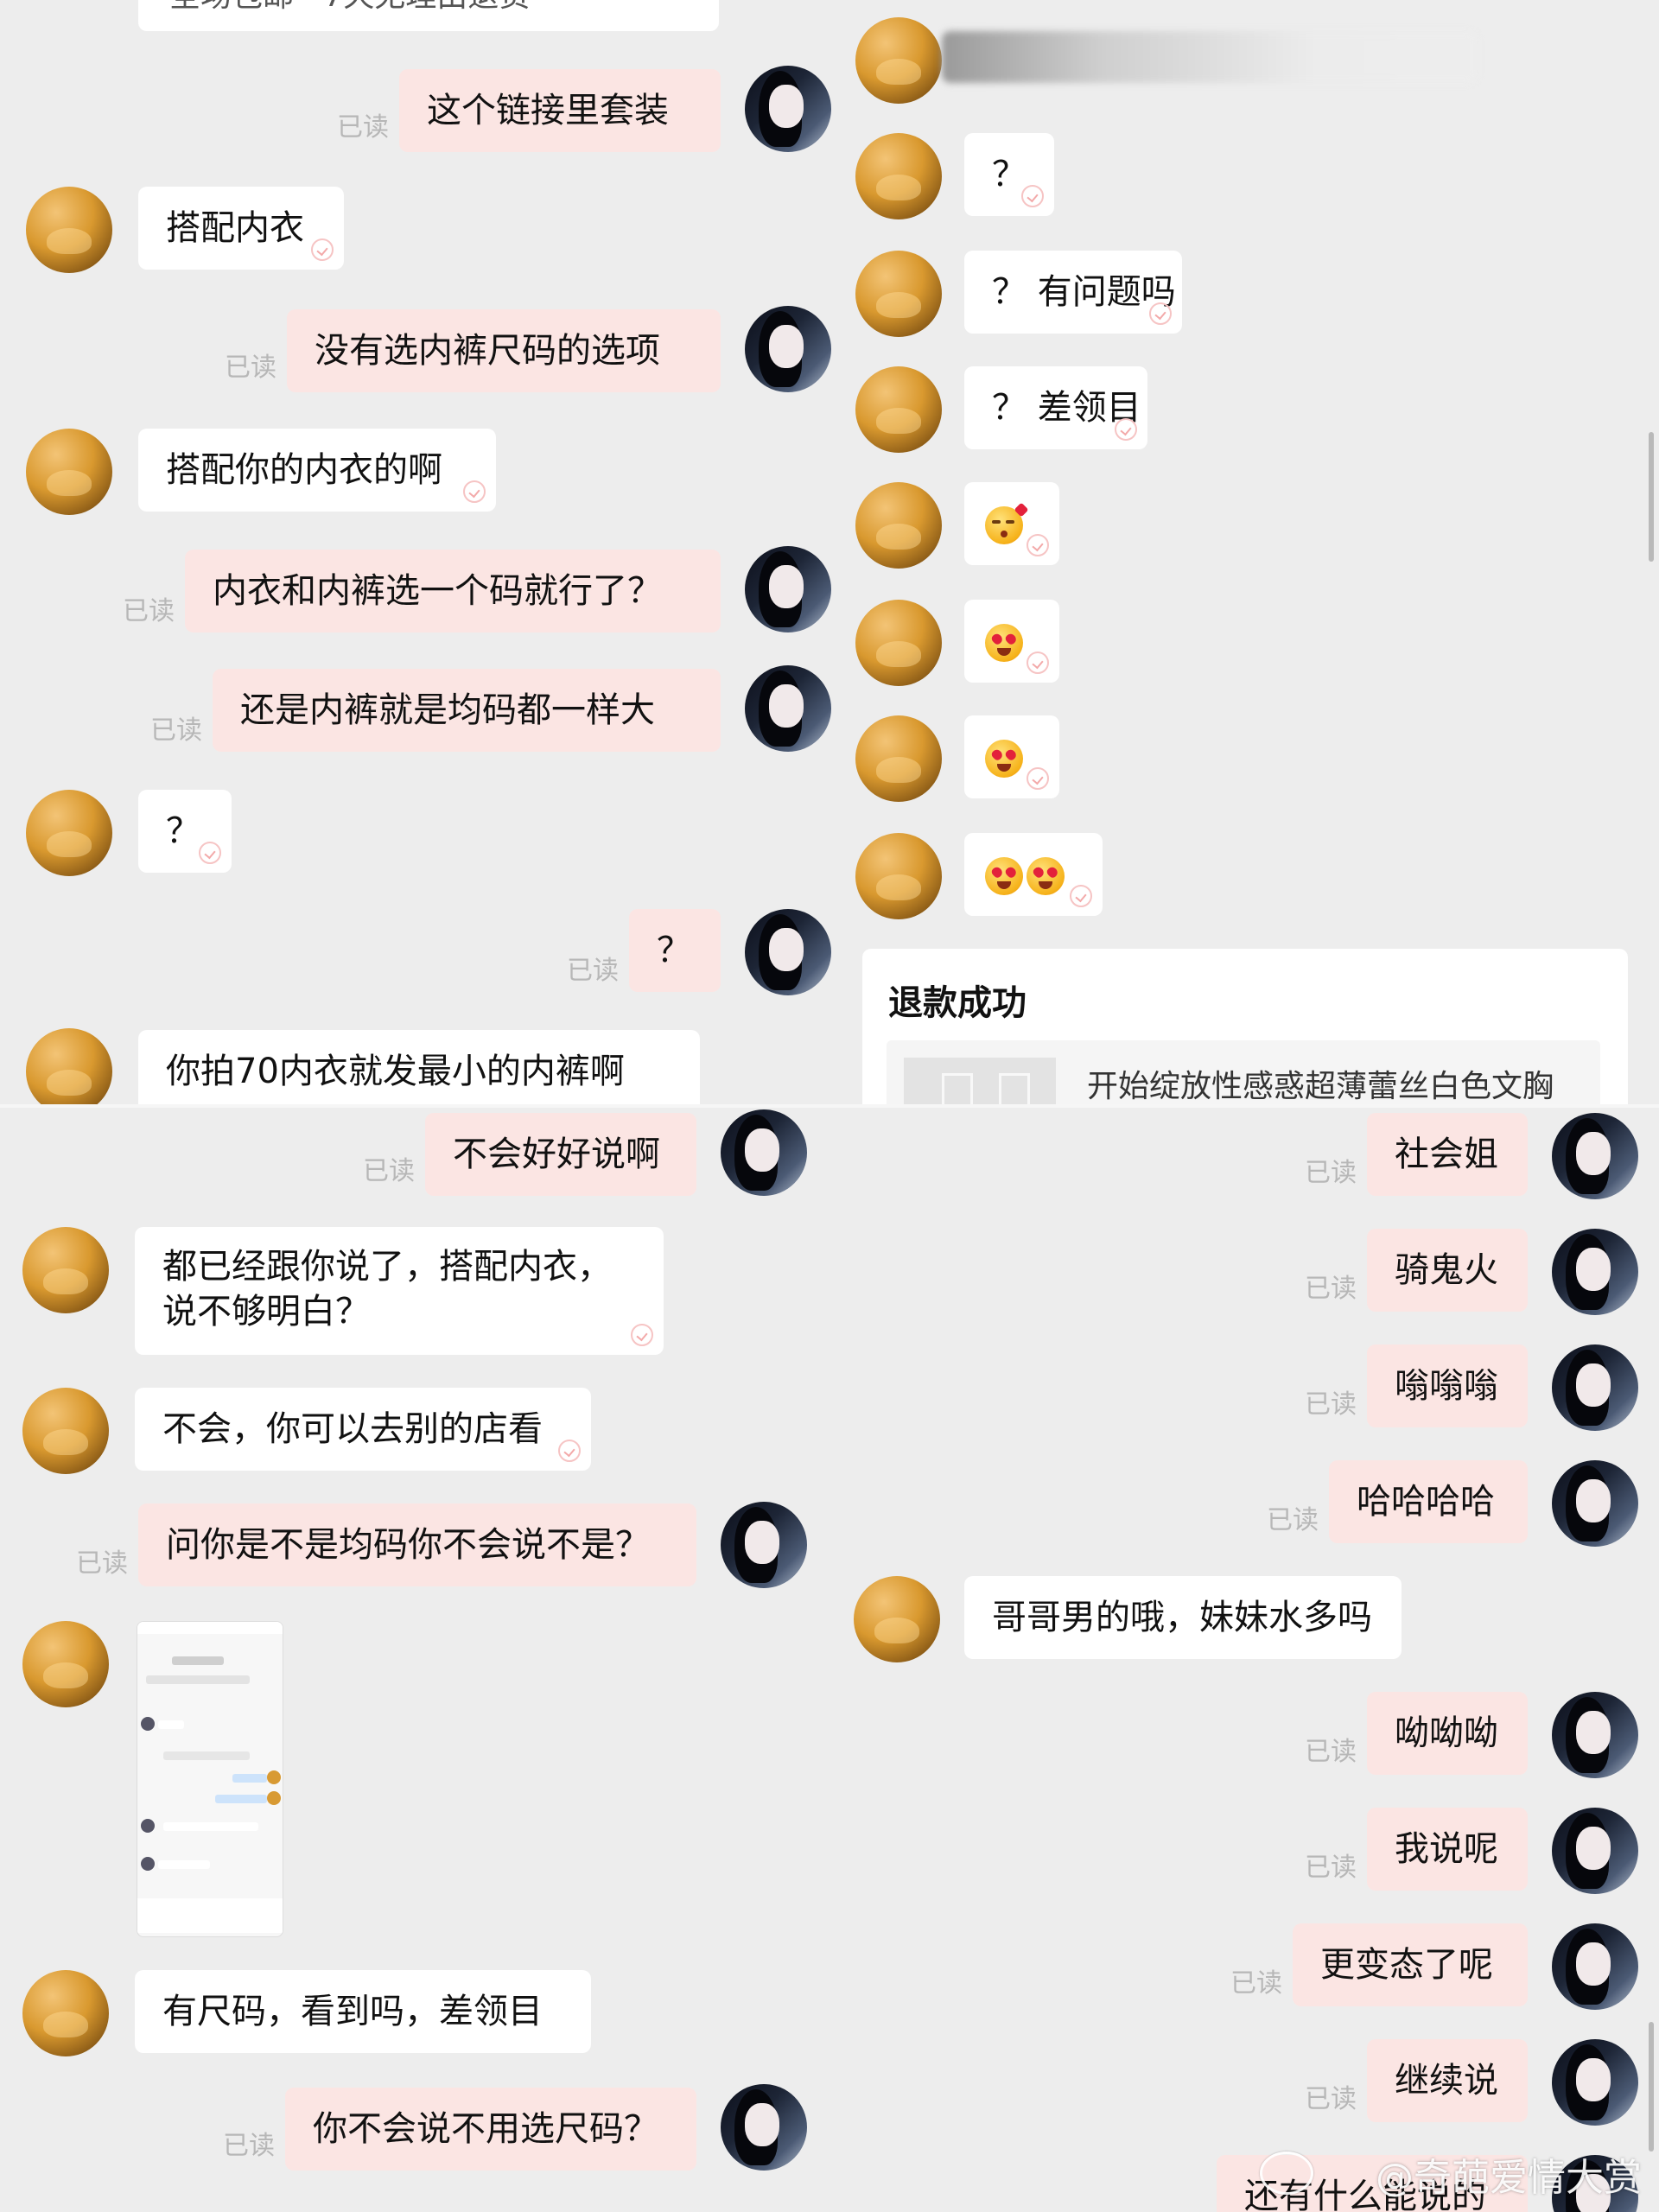 This screenshot has width=1659, height=2212. Describe the element at coordinates (560, 110) in the screenshot. I see `message-bubble-outgoing: 这个链接里套装` at that location.